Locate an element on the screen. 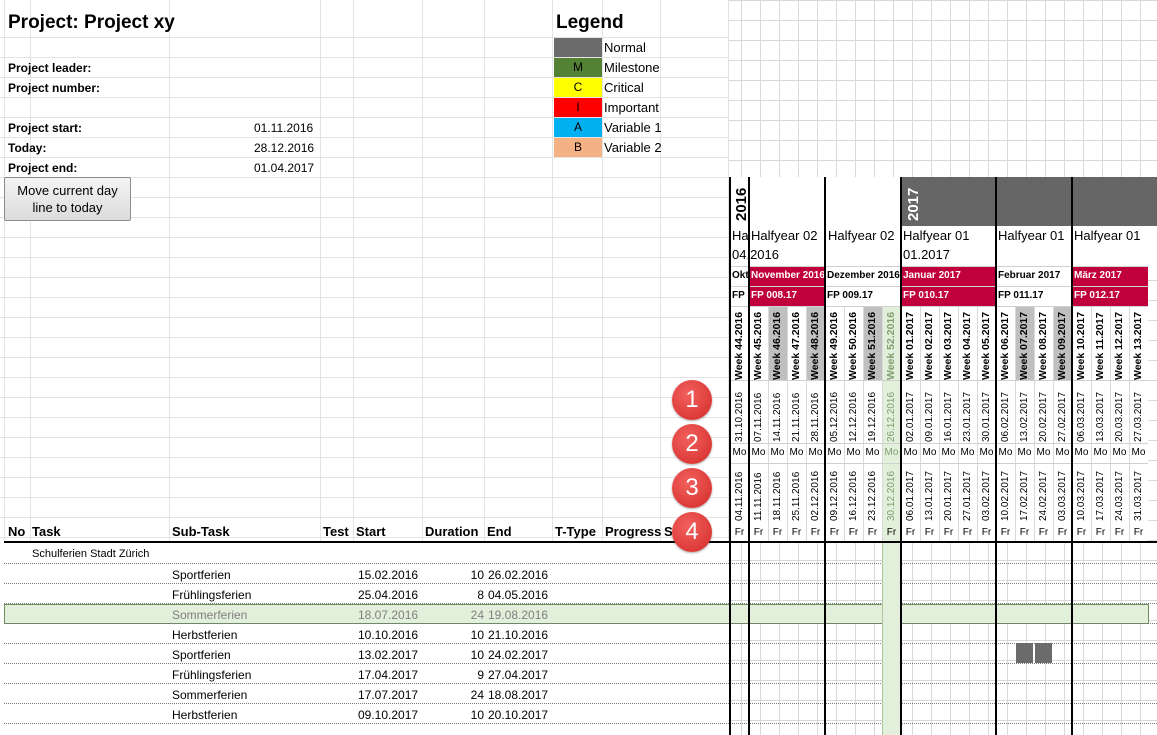 The width and height of the screenshot is (1157, 735). fp-header: FP 010.17 is located at coordinates (948, 296).